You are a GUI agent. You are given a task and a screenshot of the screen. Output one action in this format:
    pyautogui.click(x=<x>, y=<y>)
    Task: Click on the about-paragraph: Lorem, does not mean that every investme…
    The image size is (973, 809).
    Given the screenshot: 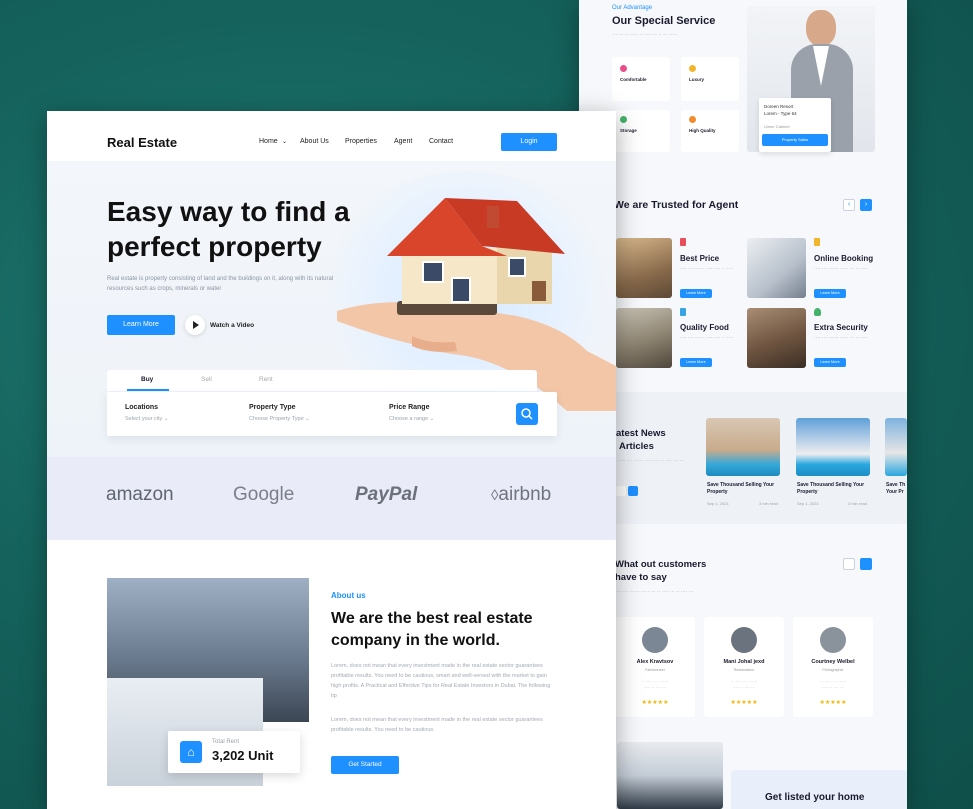 What is the action you would take?
    pyautogui.click(x=441, y=681)
    